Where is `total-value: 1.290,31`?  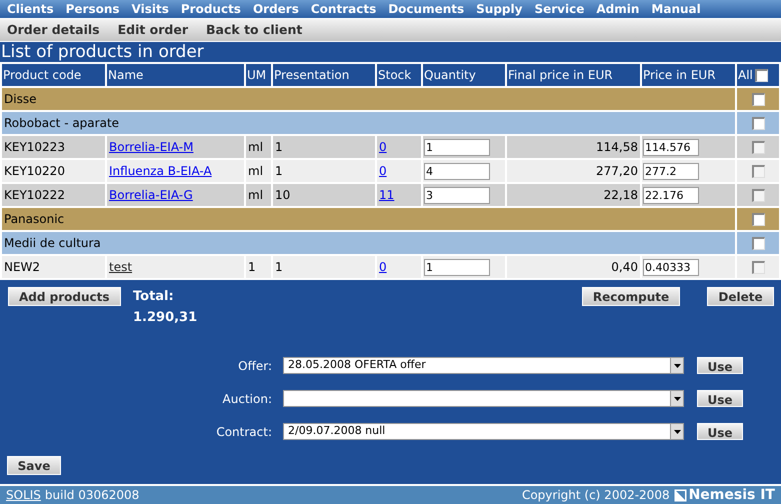 total-value: 1.290,31 is located at coordinates (165, 318).